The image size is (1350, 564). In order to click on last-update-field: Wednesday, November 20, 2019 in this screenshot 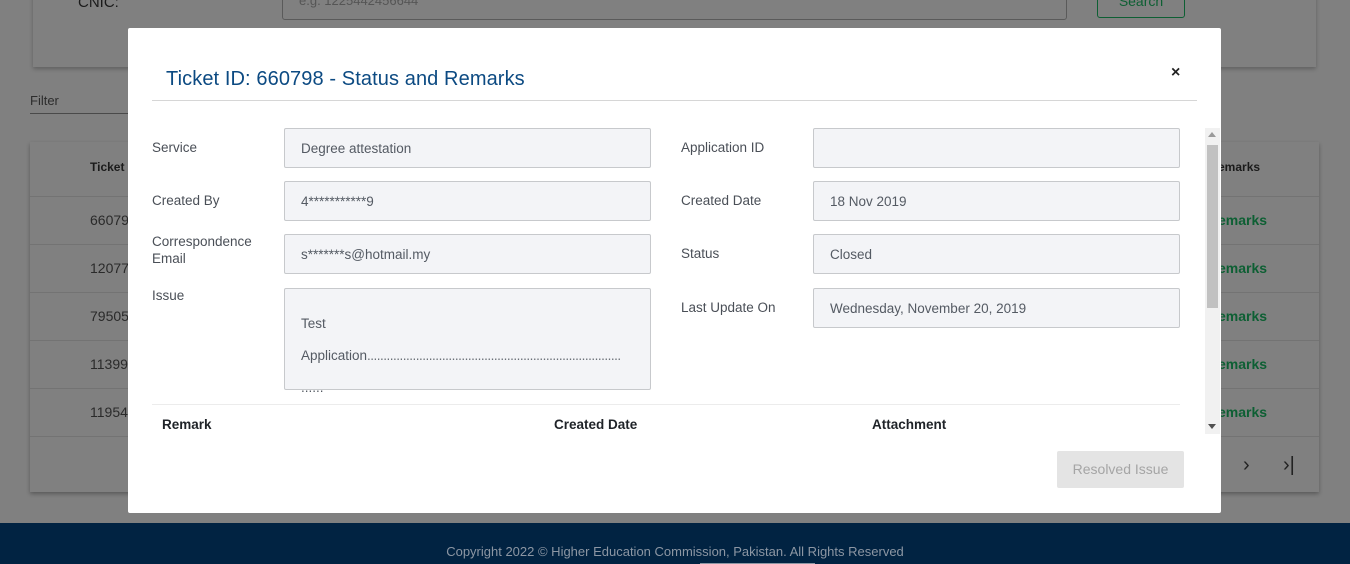, I will do `click(996, 308)`.